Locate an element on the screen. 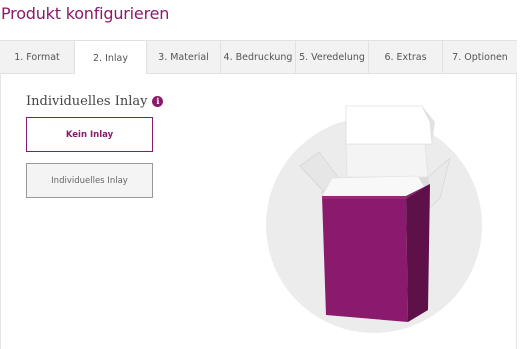 Image resolution: width=523 pixels, height=349 pixels. inlay-heading-label: Individuelles Inlay is located at coordinates (87, 101).